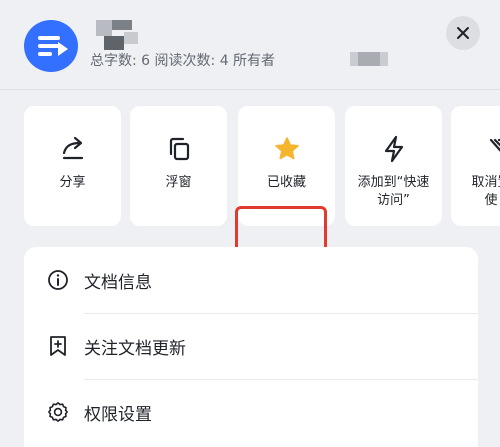 The height and width of the screenshot is (447, 500). Describe the element at coordinates (394, 192) in the screenshot. I see `add-to-quick-access-label: 添加到“快速 访问”` at that location.